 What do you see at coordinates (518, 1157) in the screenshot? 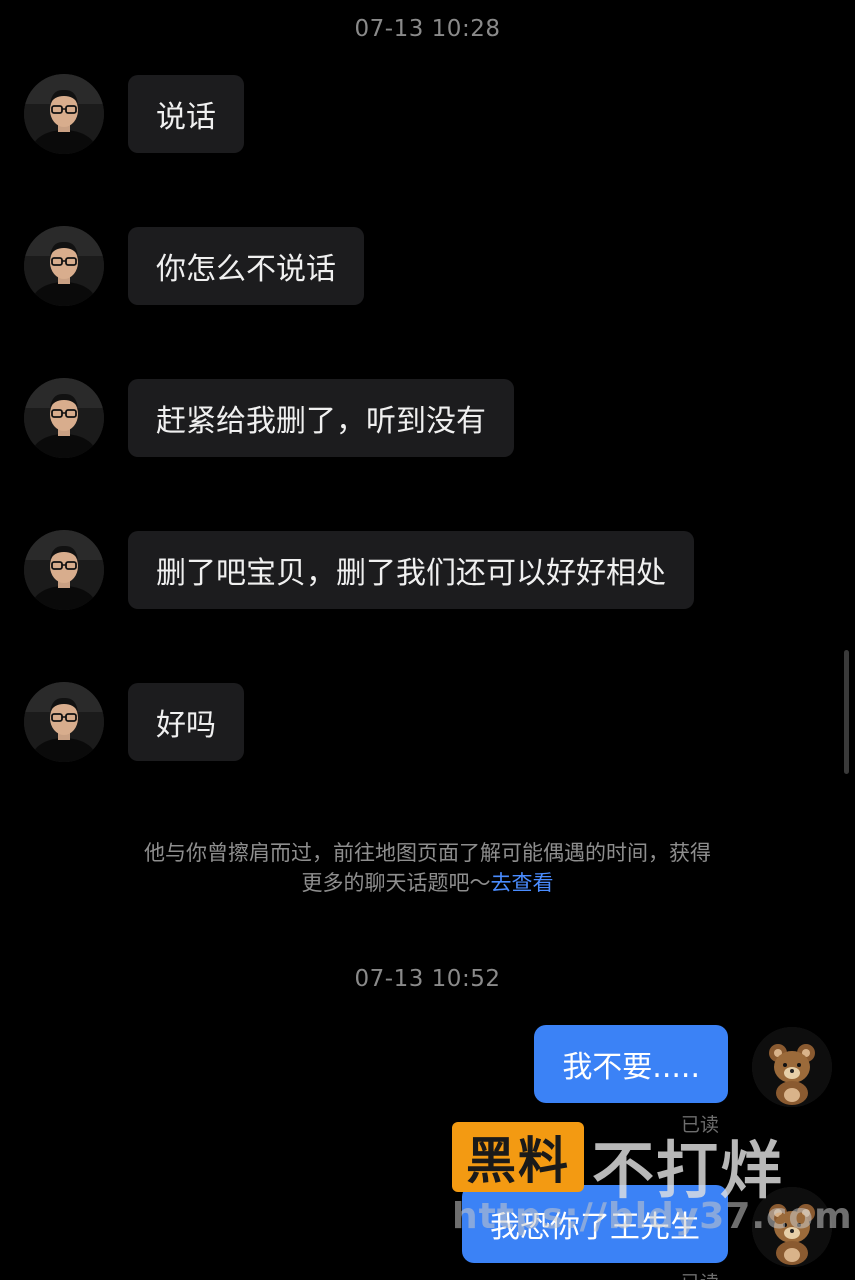
I see `watermark-badge: 黑料` at bounding box center [518, 1157].